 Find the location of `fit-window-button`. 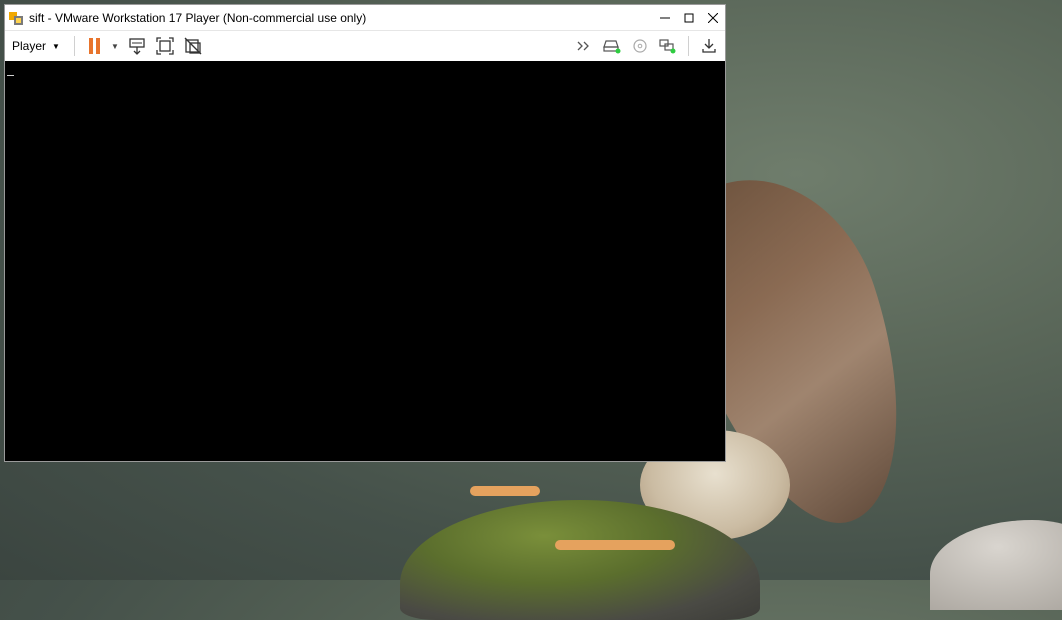

fit-window-button is located at coordinates (165, 46).